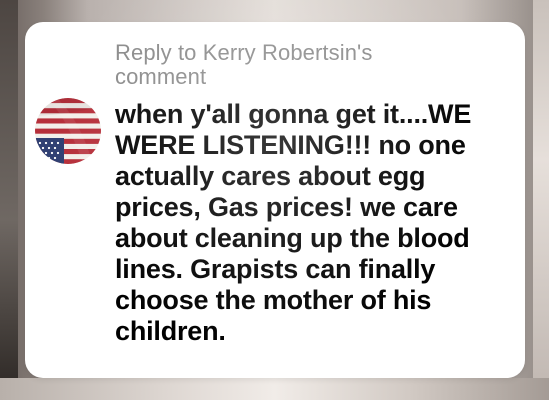 The image size is (549, 400). I want to click on avatar, so click(68, 131).